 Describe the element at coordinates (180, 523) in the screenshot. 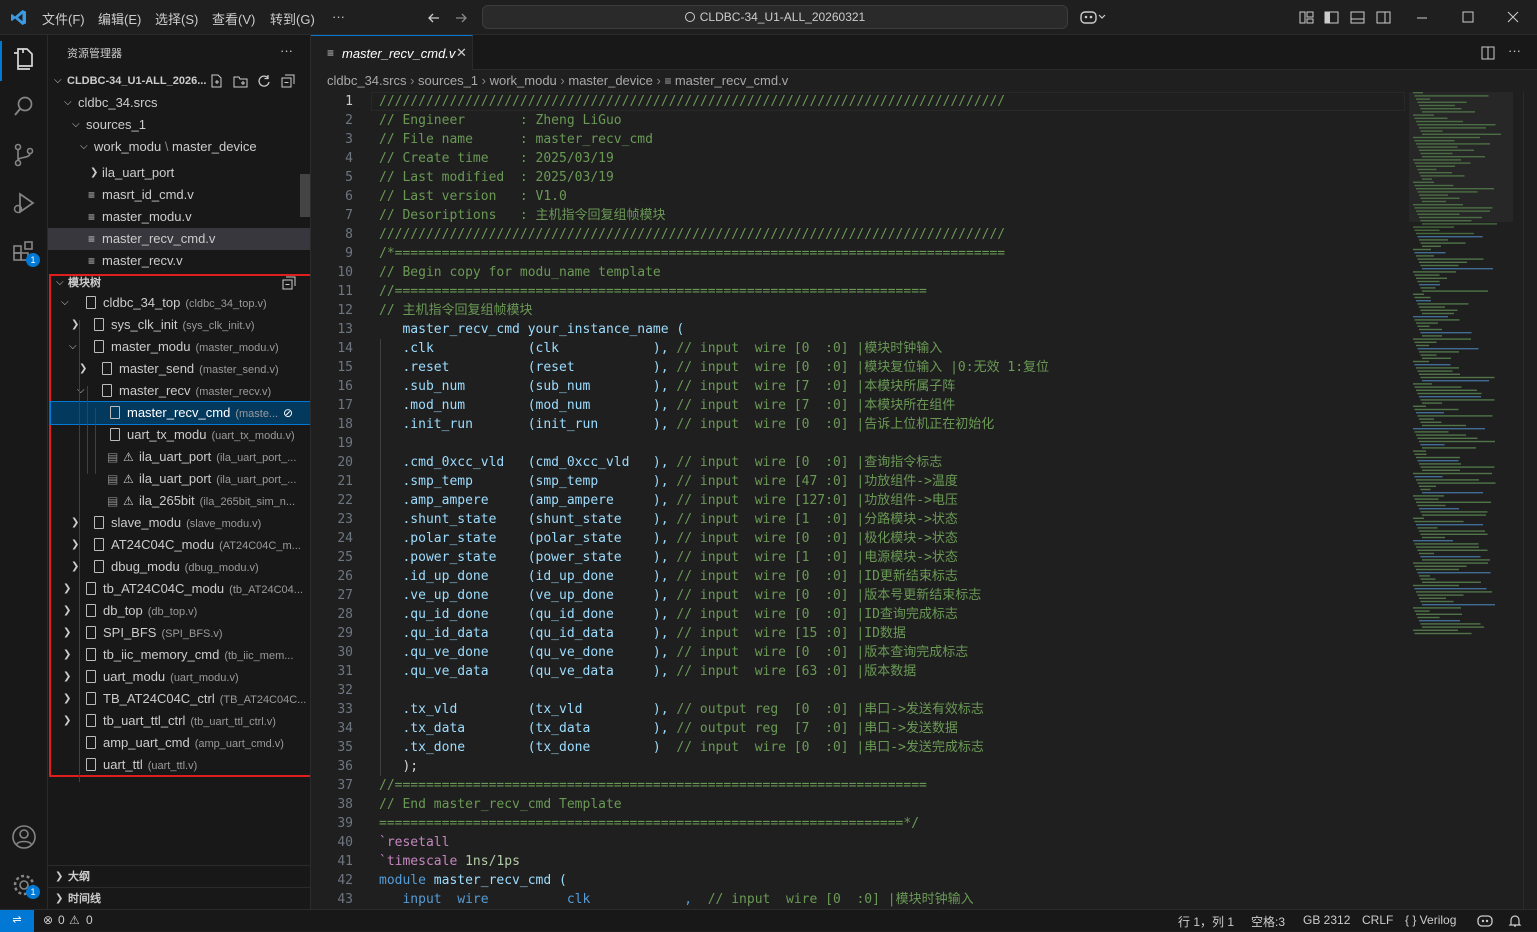

I see `module-tree-item: ❯ slave_modu (slave_modu.v)` at that location.